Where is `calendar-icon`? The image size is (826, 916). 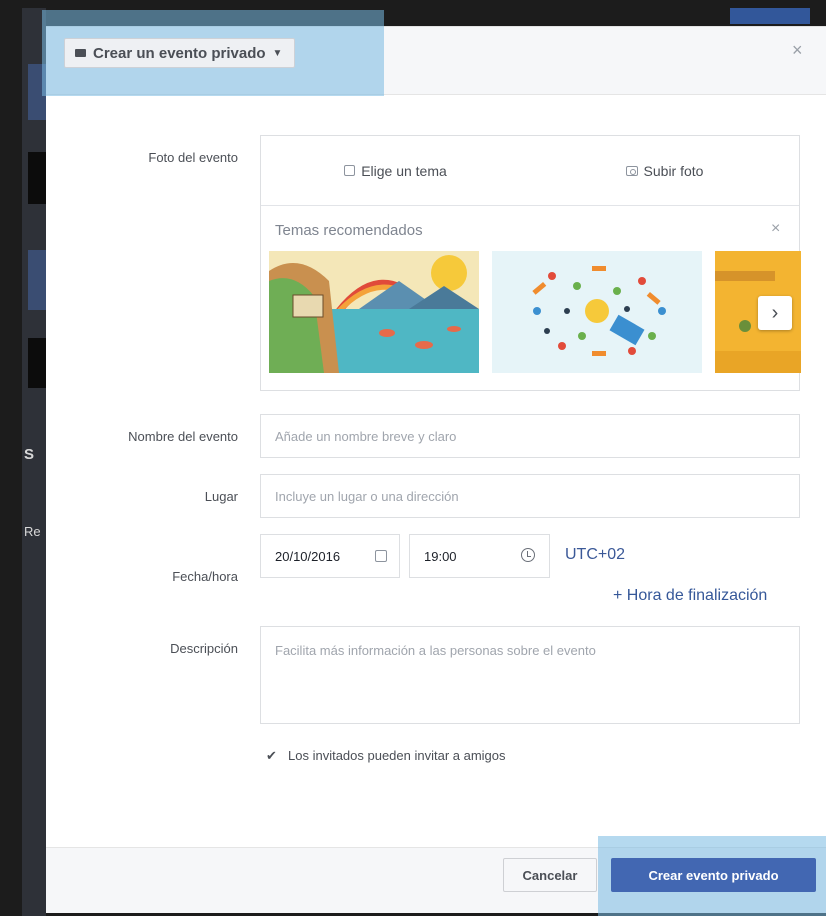 calendar-icon is located at coordinates (381, 556).